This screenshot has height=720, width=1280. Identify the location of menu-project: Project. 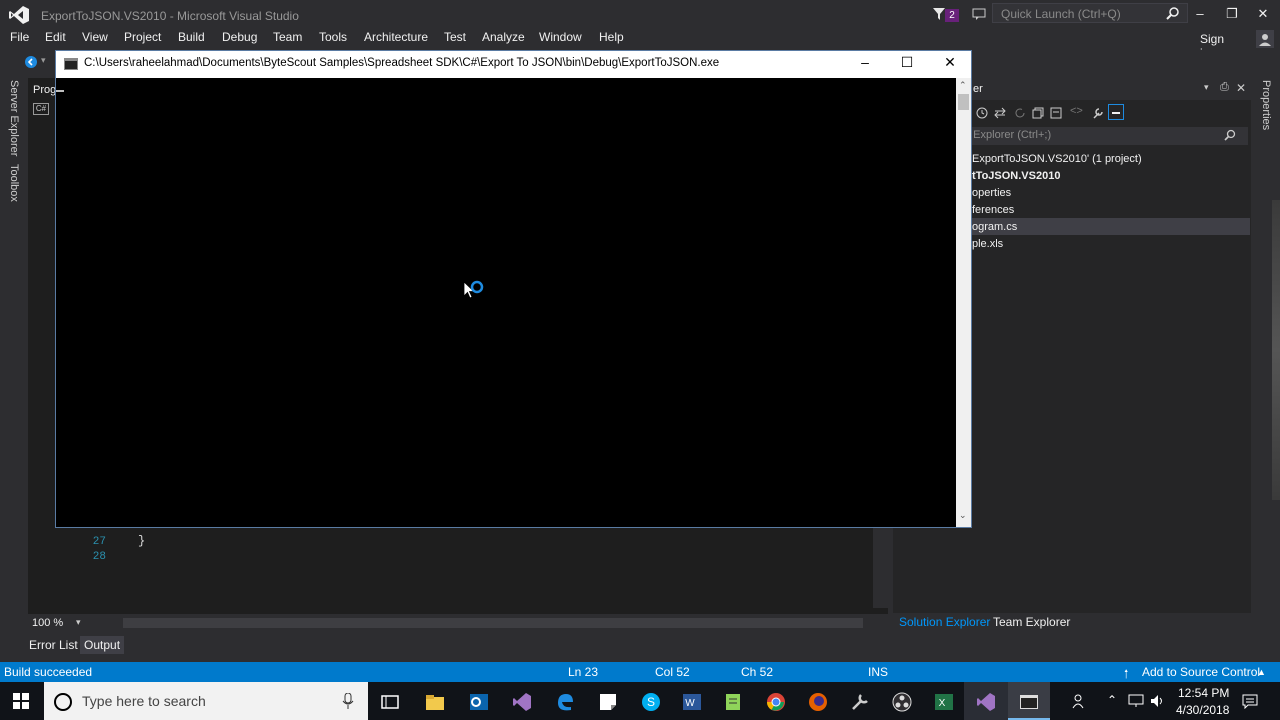
(142, 37).